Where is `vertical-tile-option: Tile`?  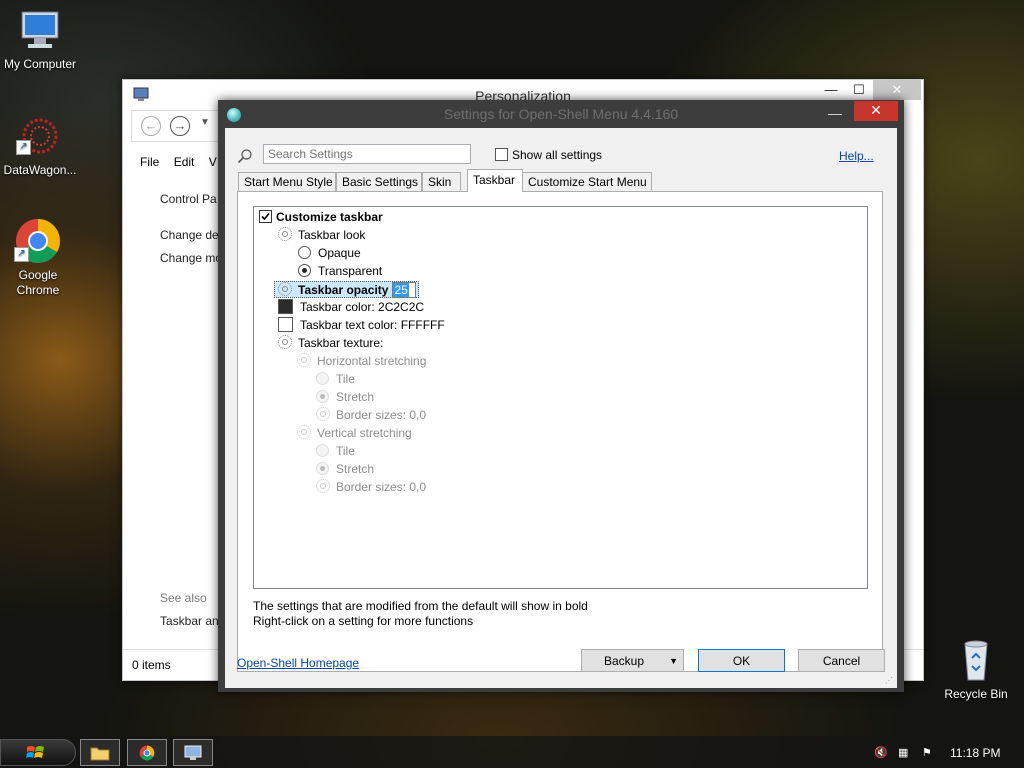 vertical-tile-option: Tile is located at coordinates (335, 451).